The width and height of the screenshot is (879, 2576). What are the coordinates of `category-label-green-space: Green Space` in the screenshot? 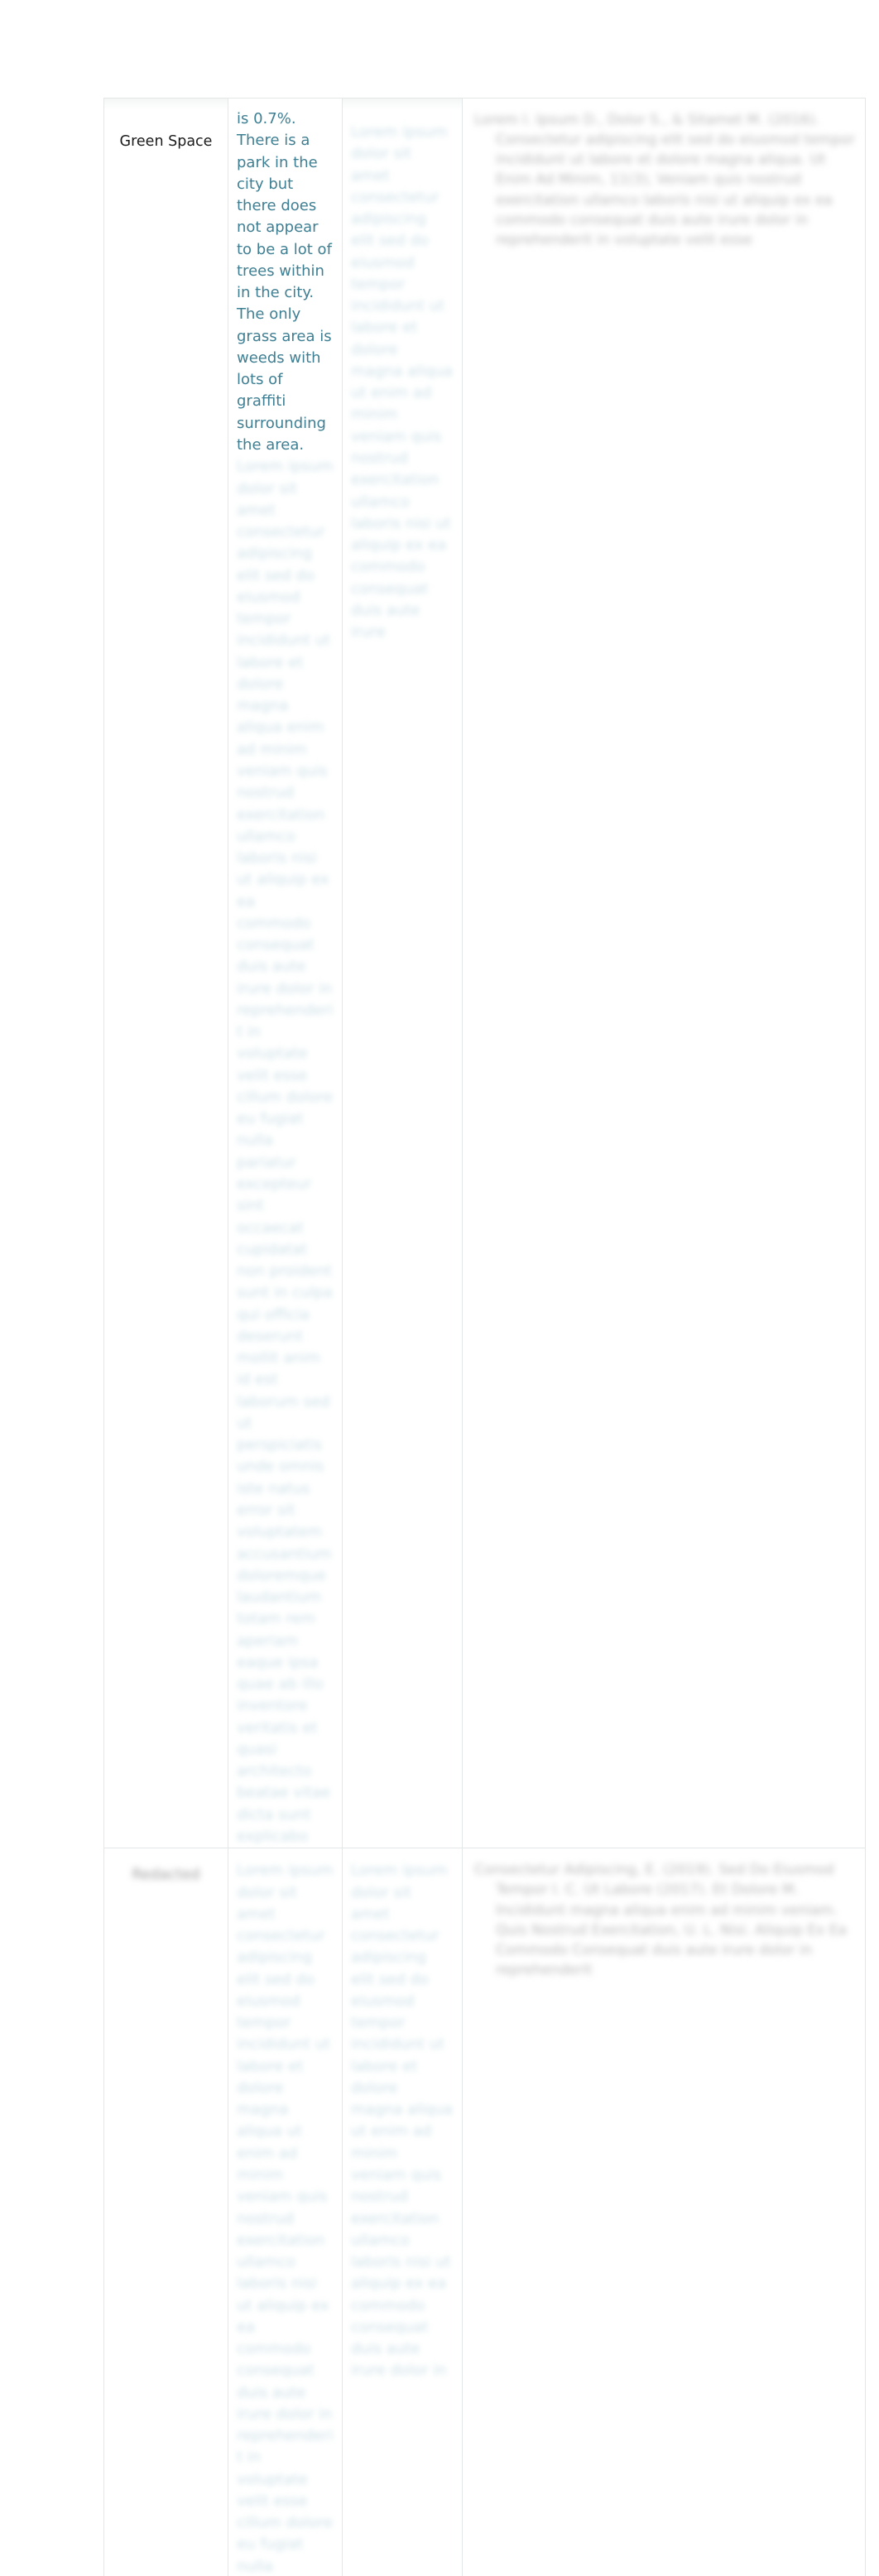 It's located at (166, 130).